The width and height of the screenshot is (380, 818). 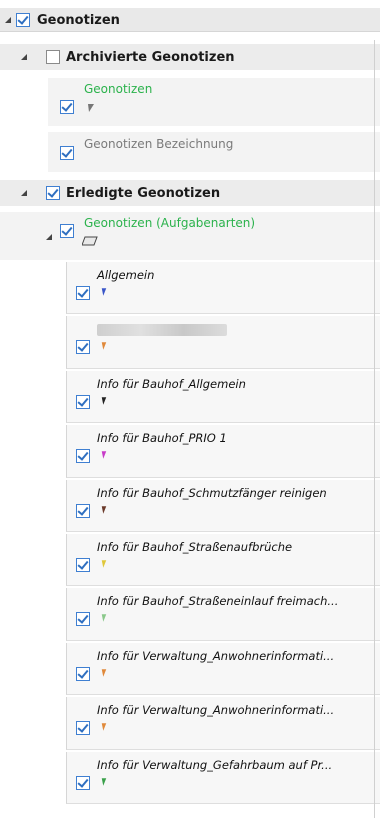 What do you see at coordinates (91, 108) in the screenshot?
I see `note-symbol-icon` at bounding box center [91, 108].